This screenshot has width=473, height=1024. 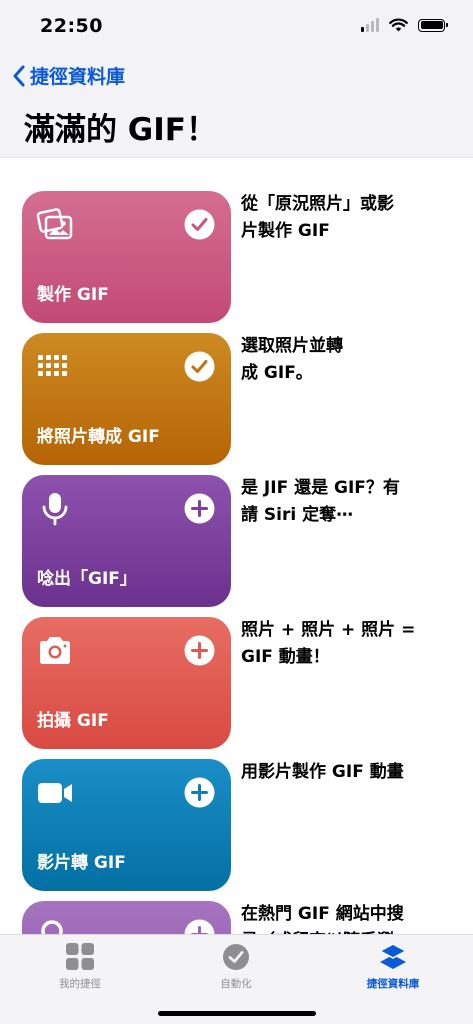 I want to click on shortcut-description: 選取照片並轉 成 GIF。, so click(x=292, y=359).